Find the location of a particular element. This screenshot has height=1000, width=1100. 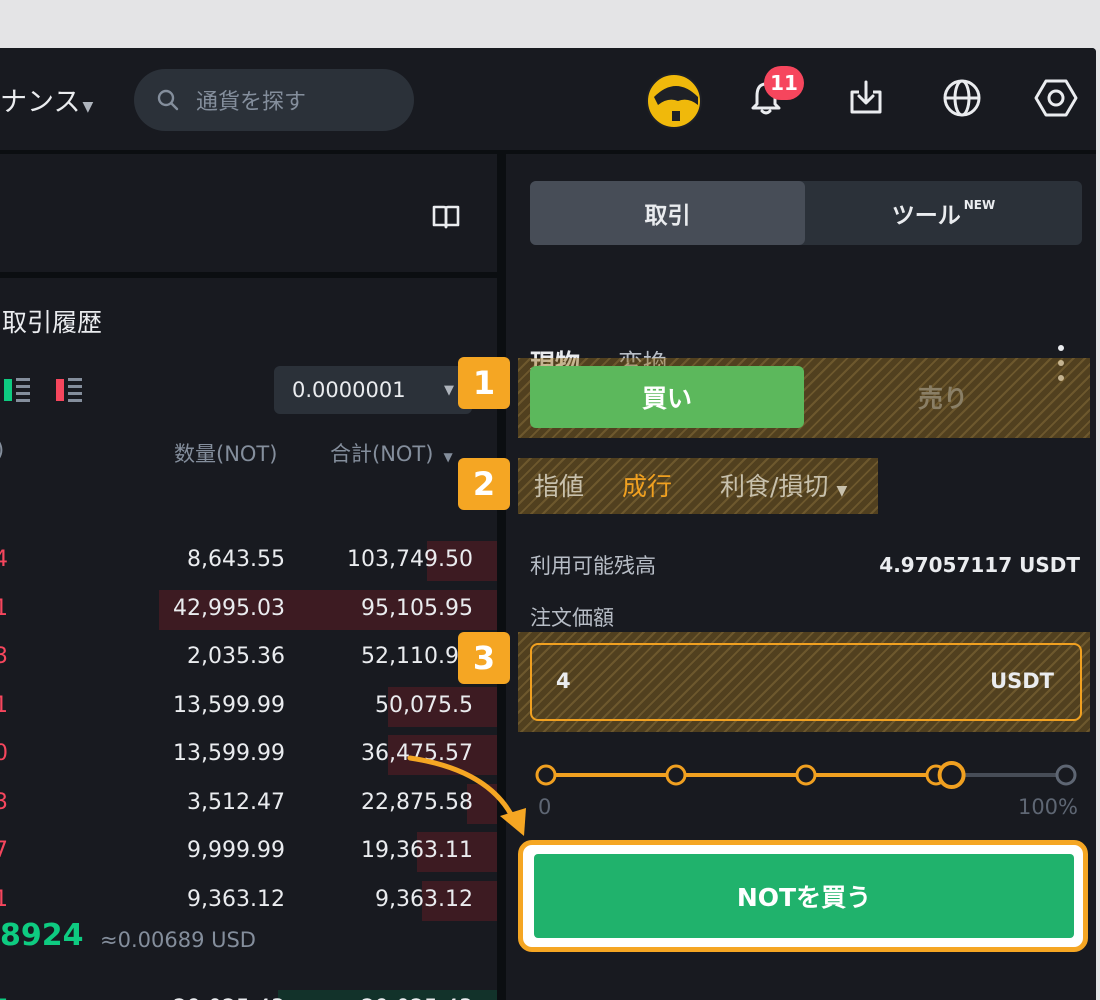

sell-tab: 売り is located at coordinates (943, 397).